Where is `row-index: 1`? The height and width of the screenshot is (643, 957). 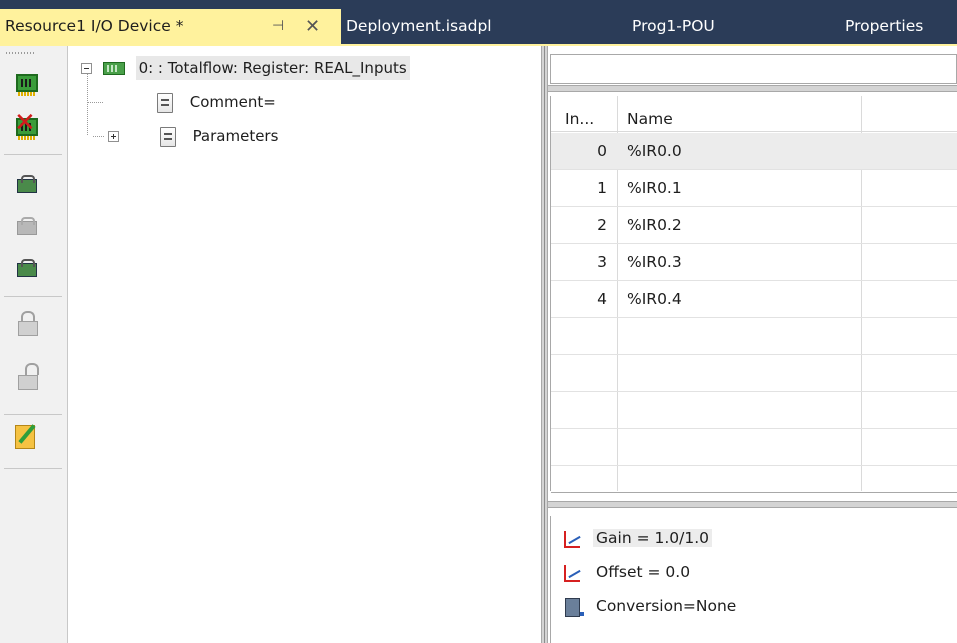 row-index: 1 is located at coordinates (602, 188).